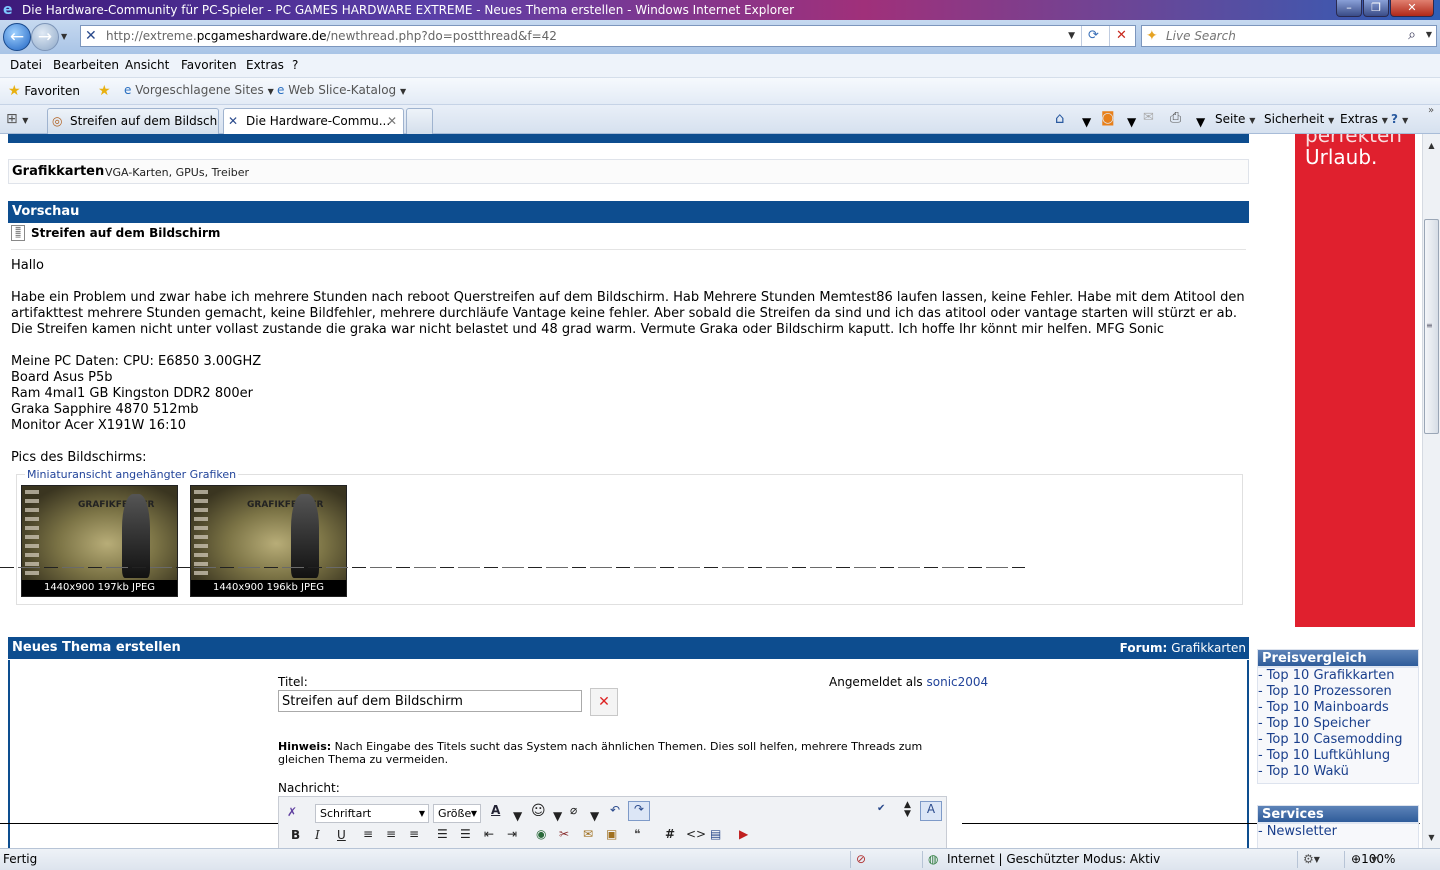  I want to click on align-right-icon: ≡, so click(414, 834).